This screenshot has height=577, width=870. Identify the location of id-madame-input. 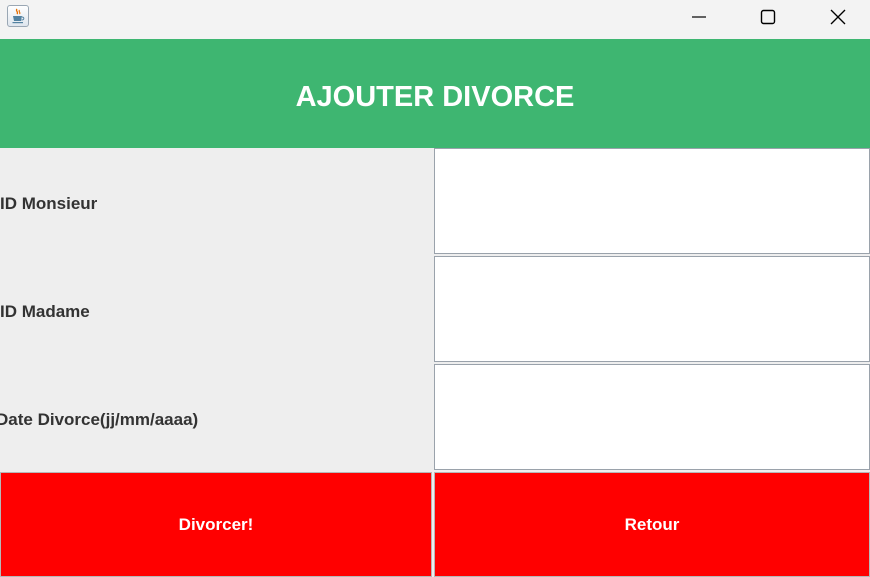
(652, 309).